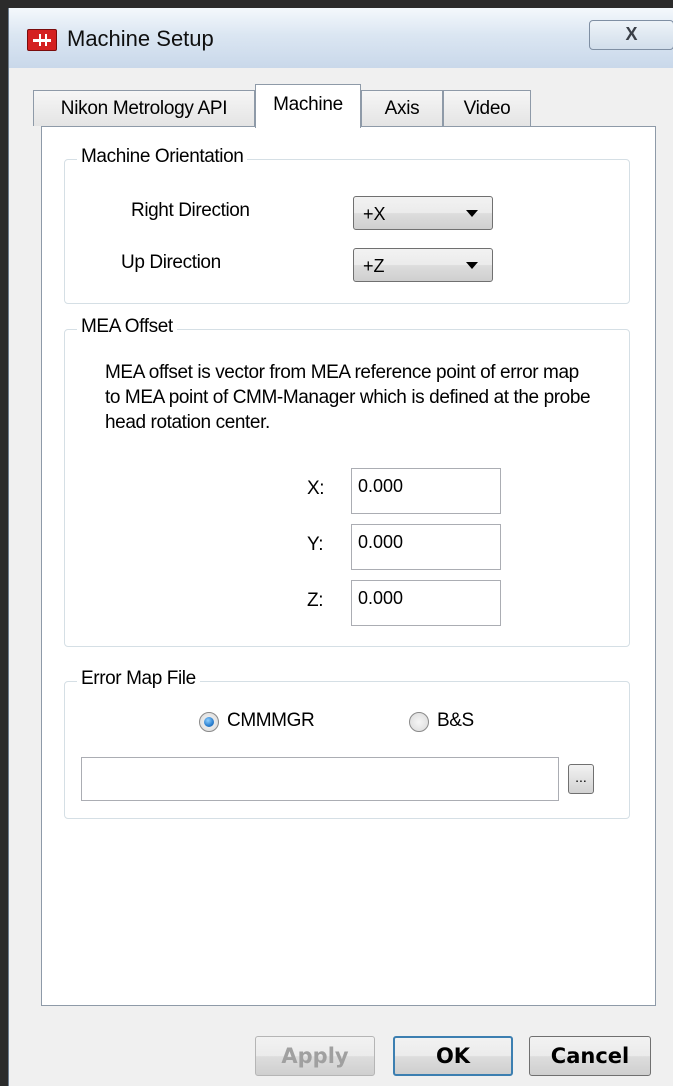 The height and width of the screenshot is (1086, 673). What do you see at coordinates (127, 327) in the screenshot?
I see `mea-offset-legend: MEA Offset` at bounding box center [127, 327].